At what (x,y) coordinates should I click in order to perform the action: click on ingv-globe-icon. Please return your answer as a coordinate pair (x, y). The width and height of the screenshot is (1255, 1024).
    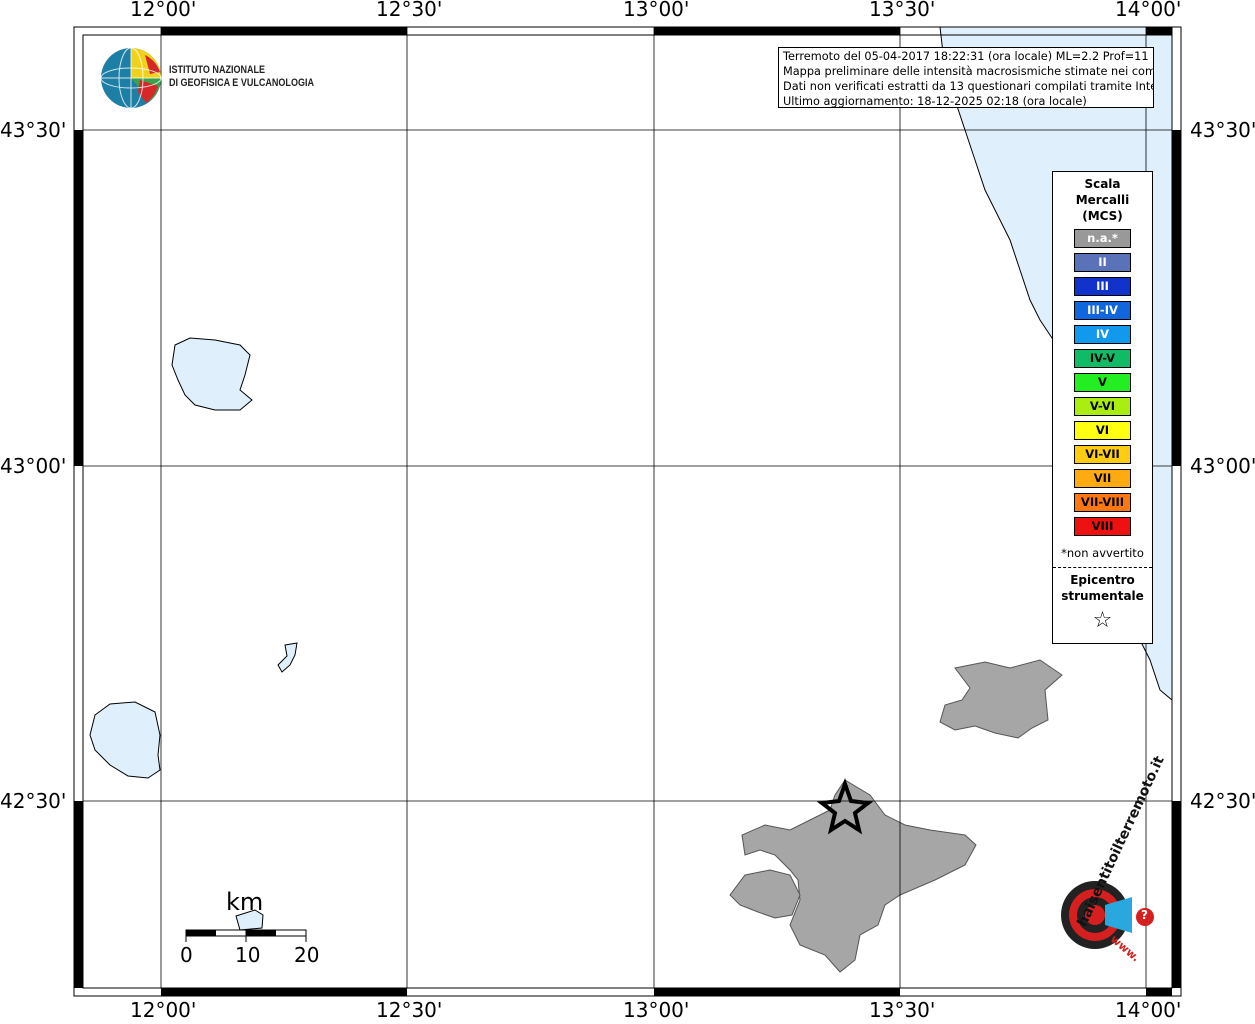
    Looking at the image, I should click on (131, 78).